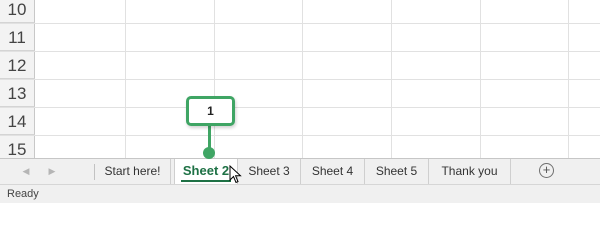 The image size is (600, 240). Describe the element at coordinates (470, 171) in the screenshot. I see `tab-thank-you: Thank you` at that location.